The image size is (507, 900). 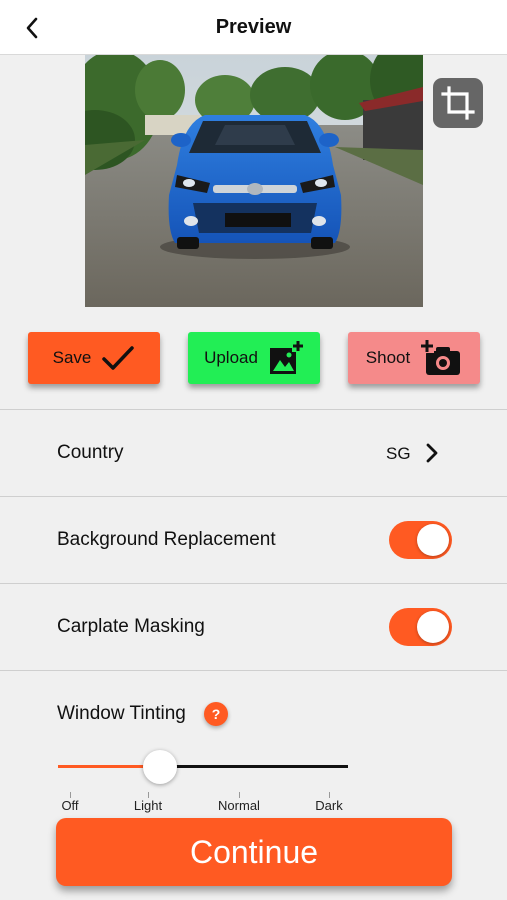 What do you see at coordinates (121, 713) in the screenshot?
I see `window-tinting-label: Window Tinting` at bounding box center [121, 713].